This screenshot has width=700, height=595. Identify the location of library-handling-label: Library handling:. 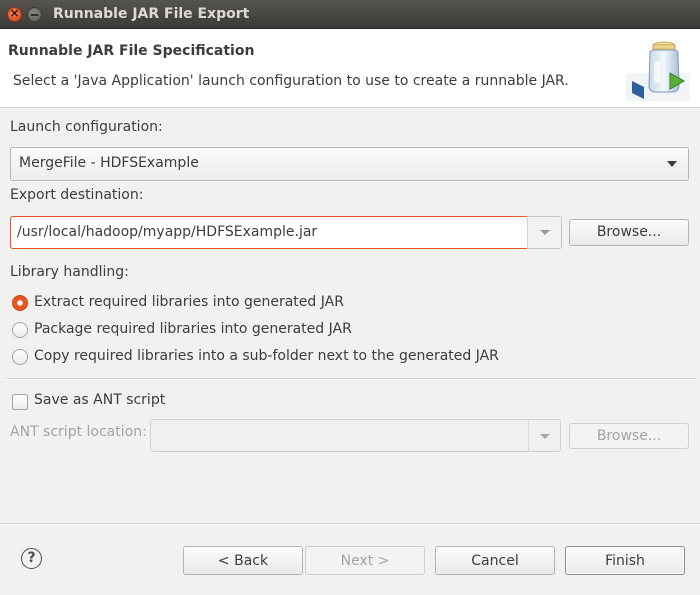
(69, 272).